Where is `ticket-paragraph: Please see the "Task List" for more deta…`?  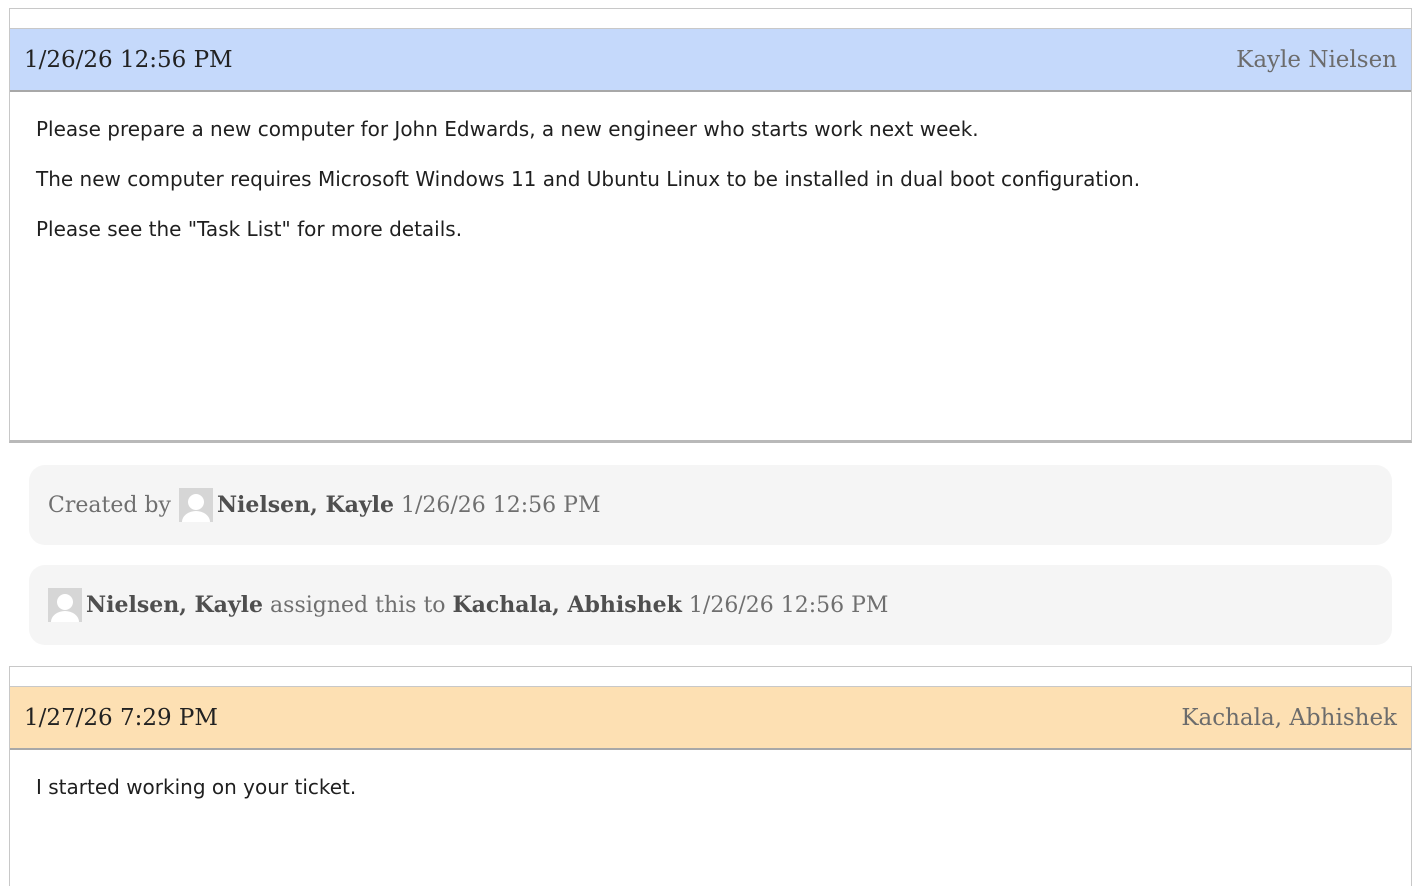
ticket-paragraph: Please see the "Task List" for more deta… is located at coordinates (249, 229).